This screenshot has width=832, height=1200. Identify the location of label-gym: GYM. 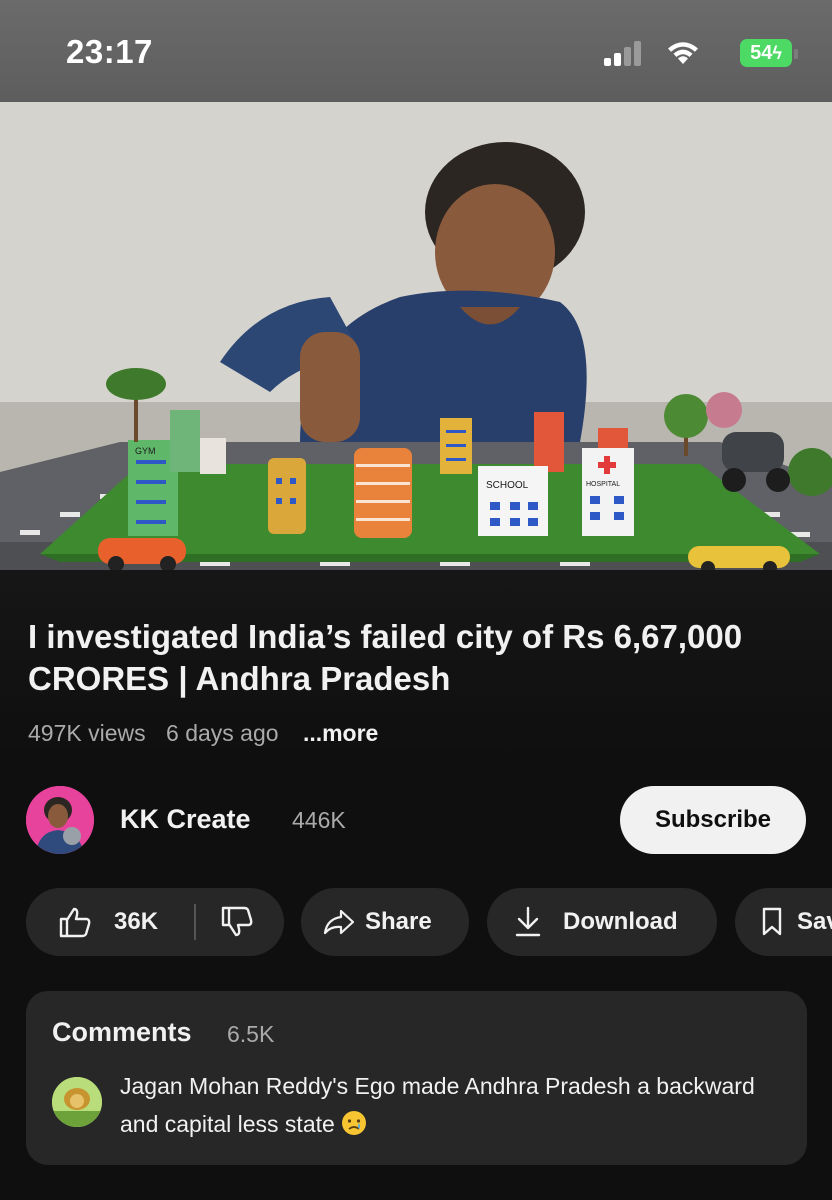
(145, 451).